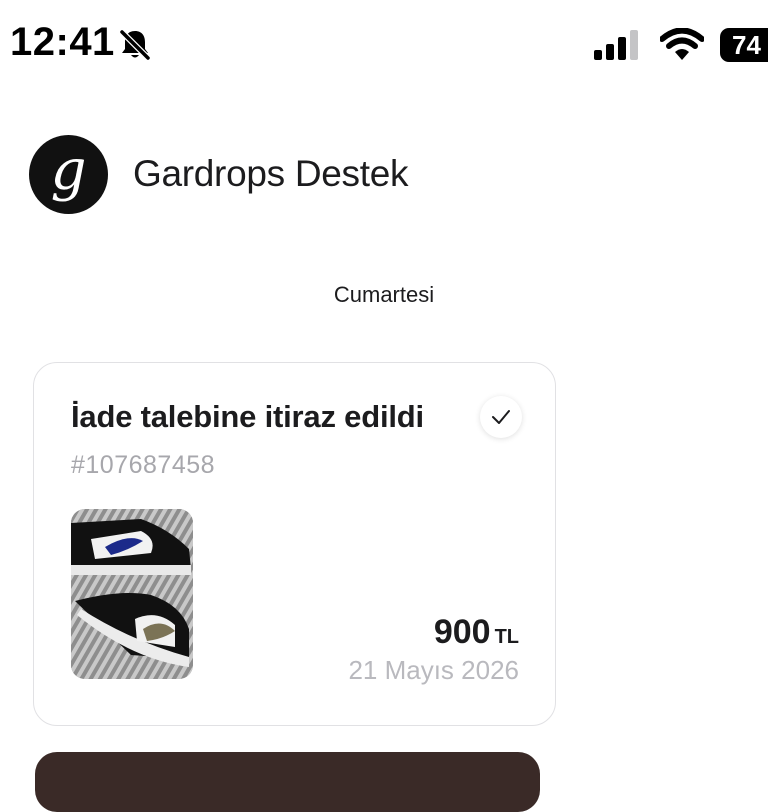 The height and width of the screenshot is (812, 768). What do you see at coordinates (384, 46) in the screenshot?
I see `status-bar: 12:41 74` at bounding box center [384, 46].